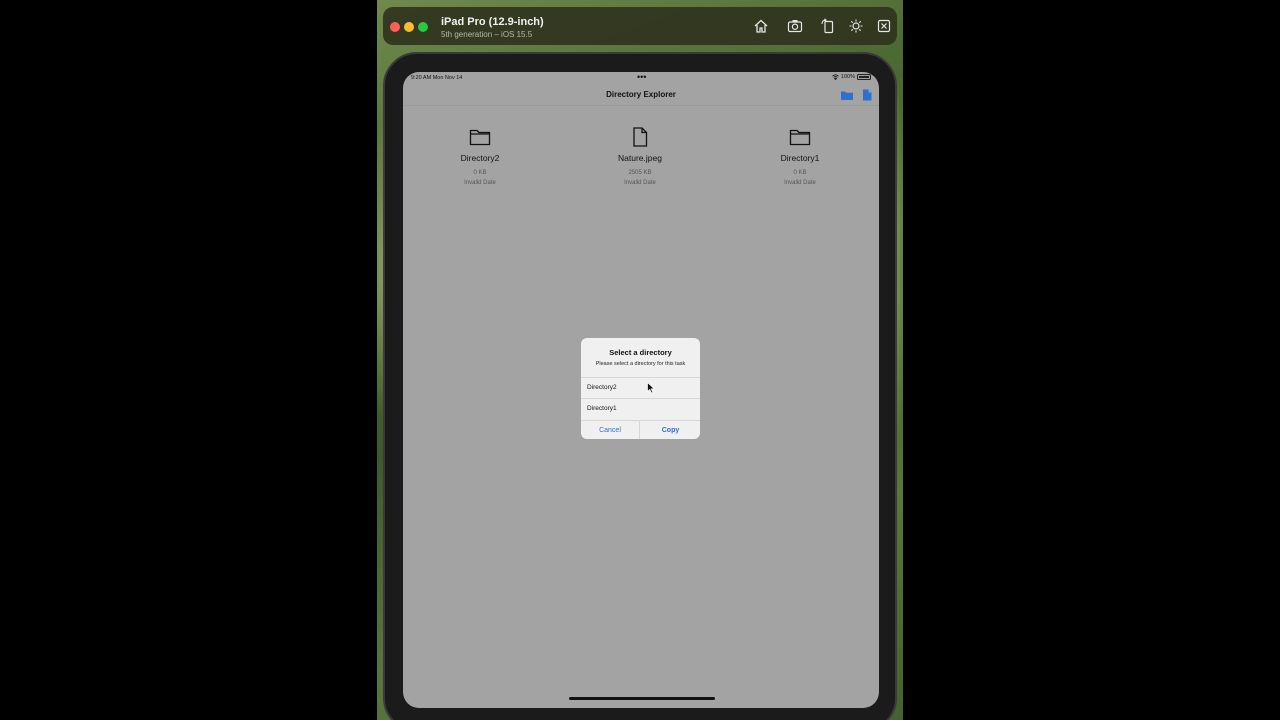 The image size is (1280, 720). Describe the element at coordinates (409, 27) in the screenshot. I see `window-minimize-button` at that location.